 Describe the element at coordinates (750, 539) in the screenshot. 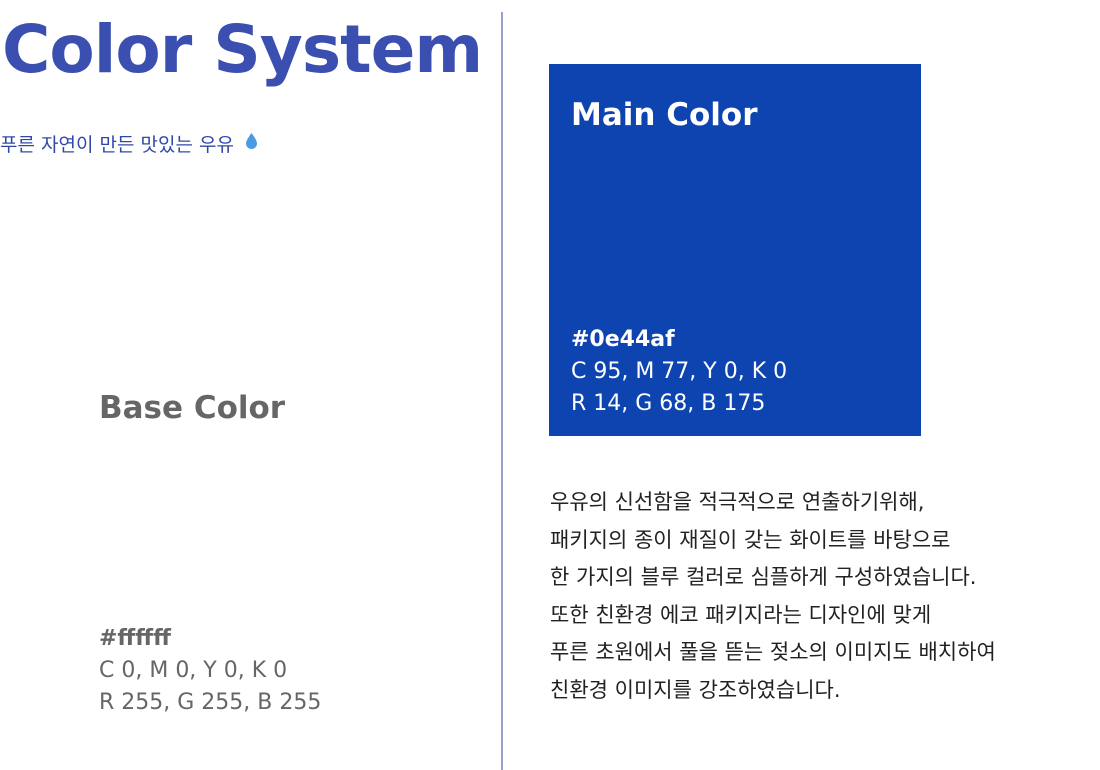

I see `description-line: 패키지의 종이 재질이 갖는 화이트를 바탕으로` at that location.